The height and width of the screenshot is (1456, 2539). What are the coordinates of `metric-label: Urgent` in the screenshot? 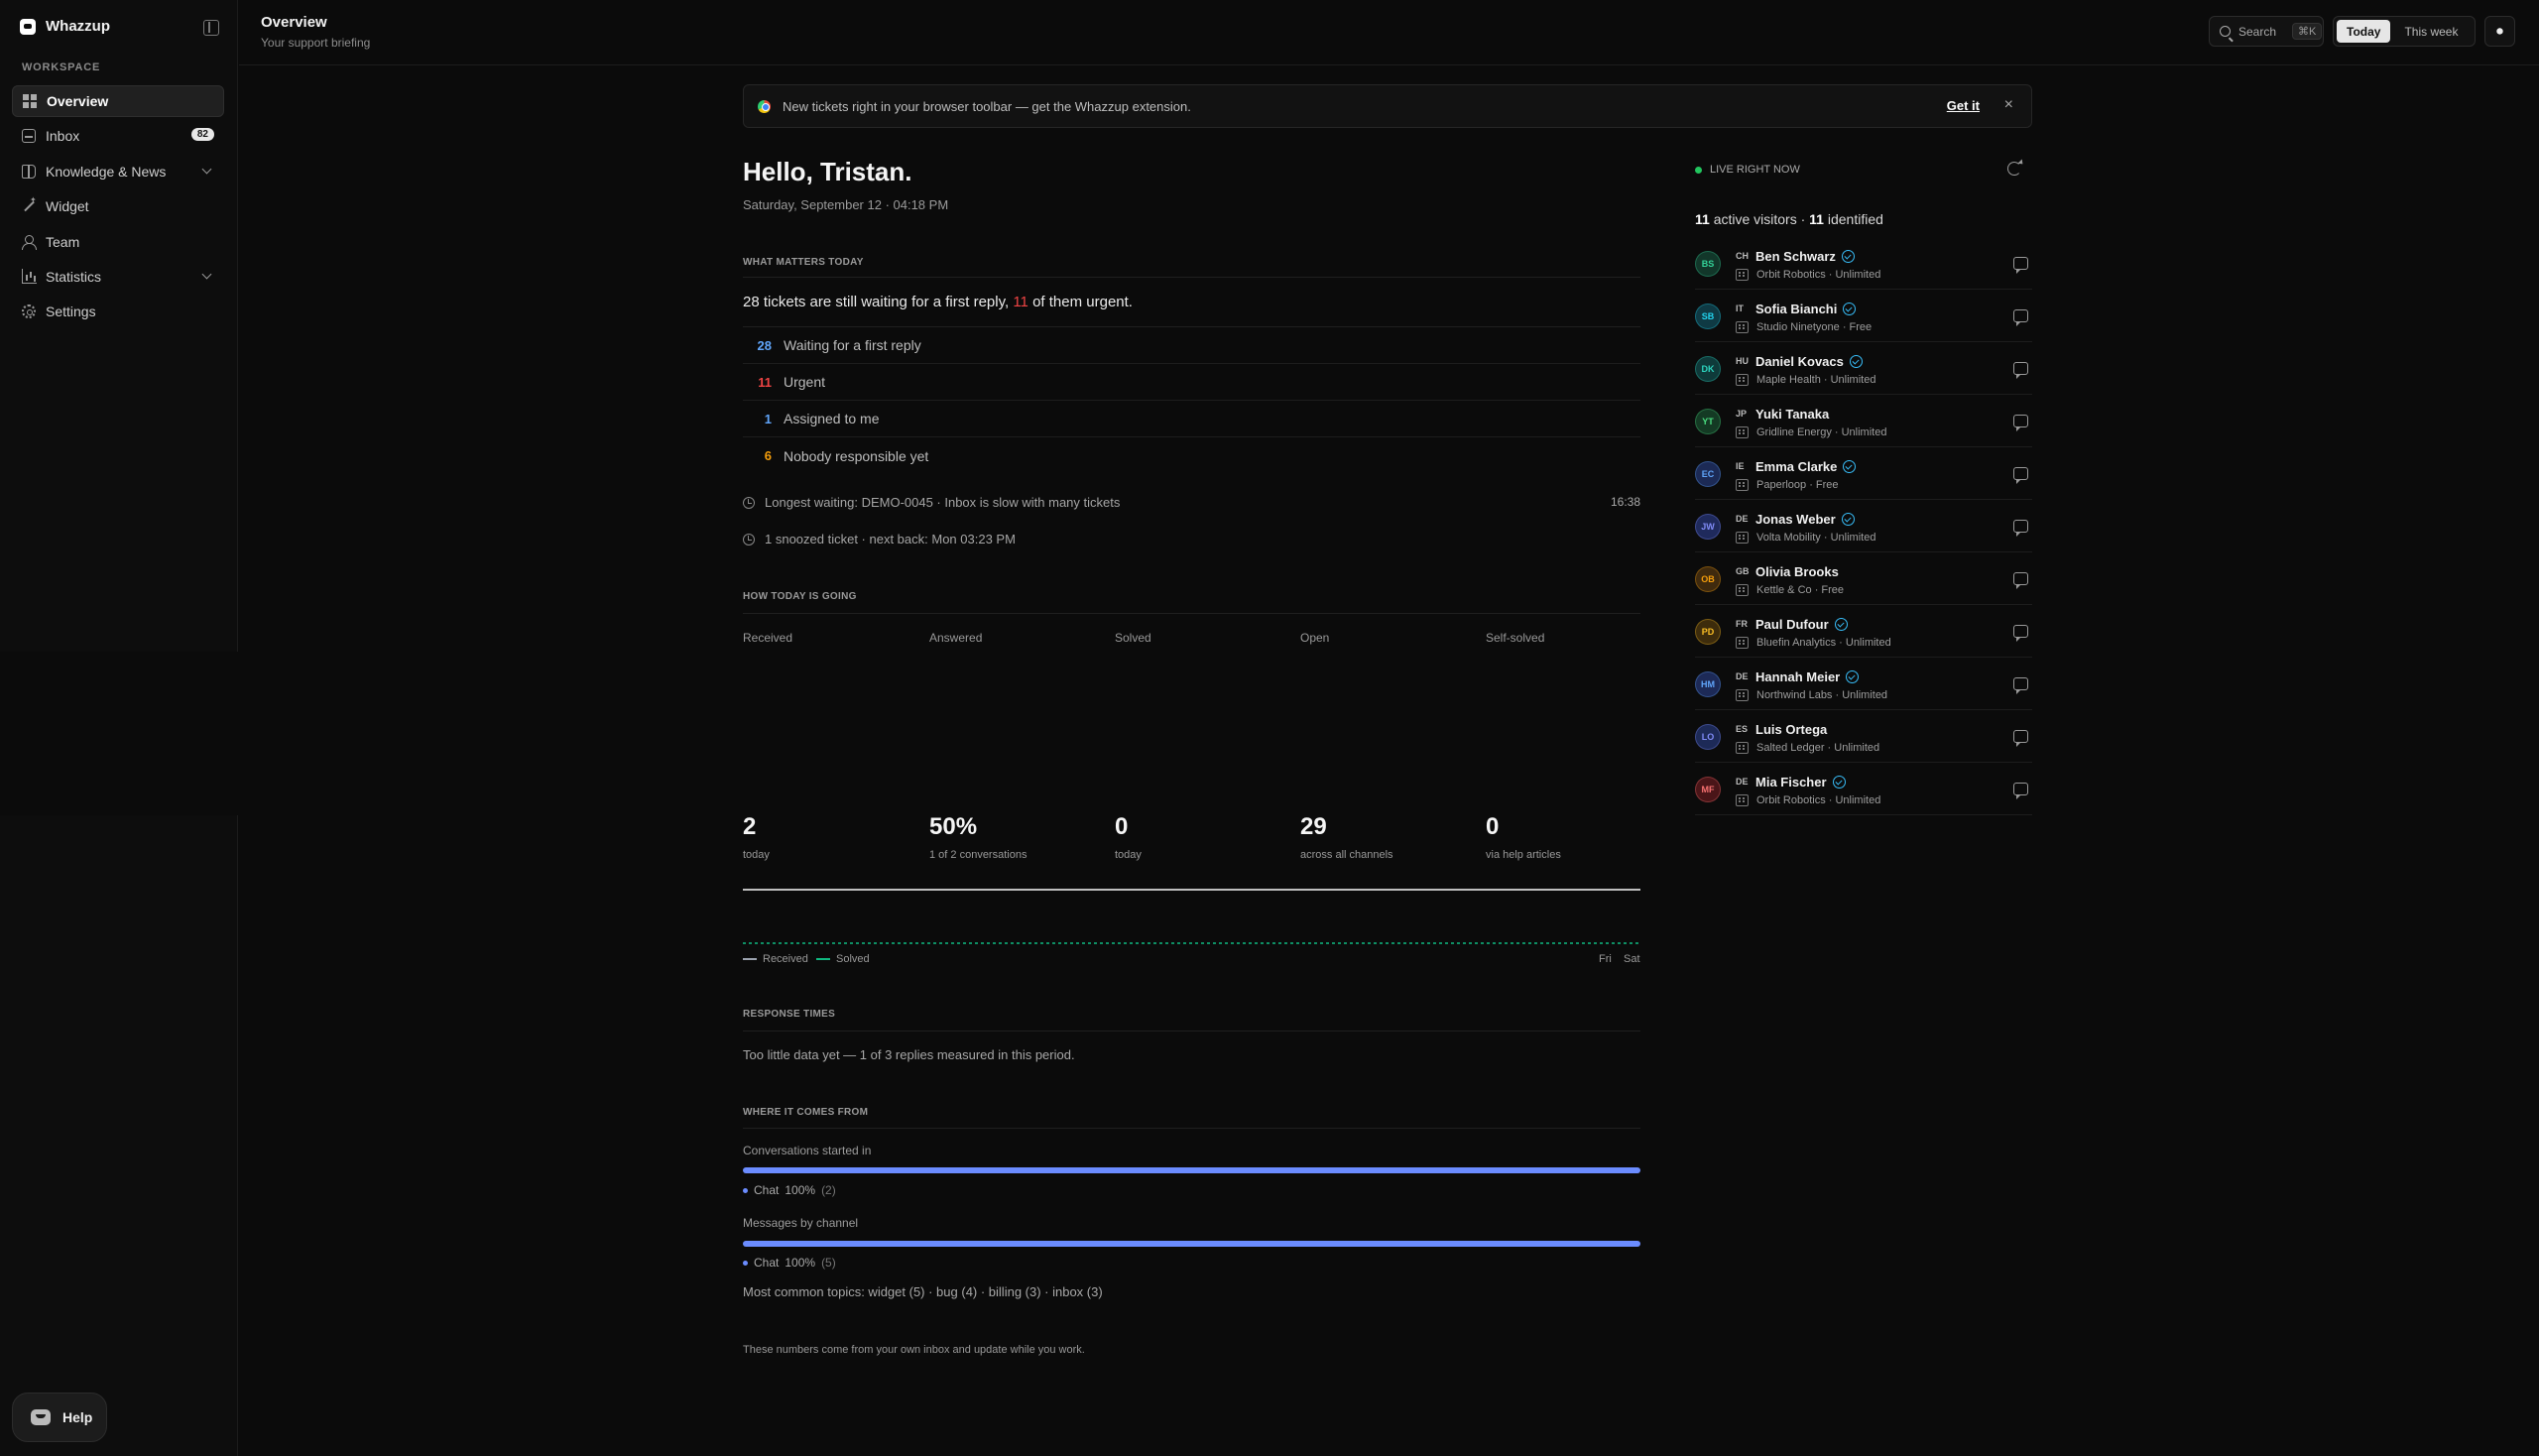 It's located at (805, 382).